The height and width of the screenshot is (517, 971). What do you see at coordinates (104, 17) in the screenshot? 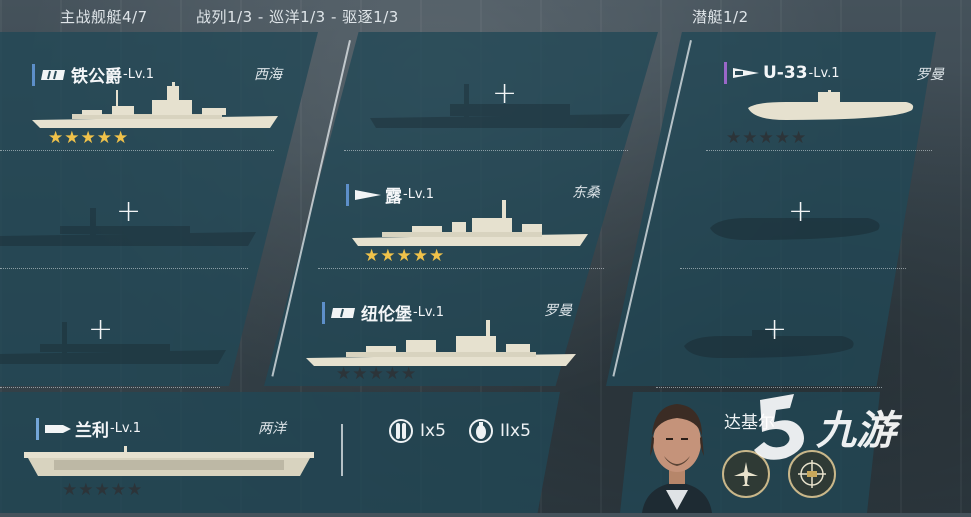
I see `main-ship-count-header: 主战舰艇4/7` at bounding box center [104, 17].